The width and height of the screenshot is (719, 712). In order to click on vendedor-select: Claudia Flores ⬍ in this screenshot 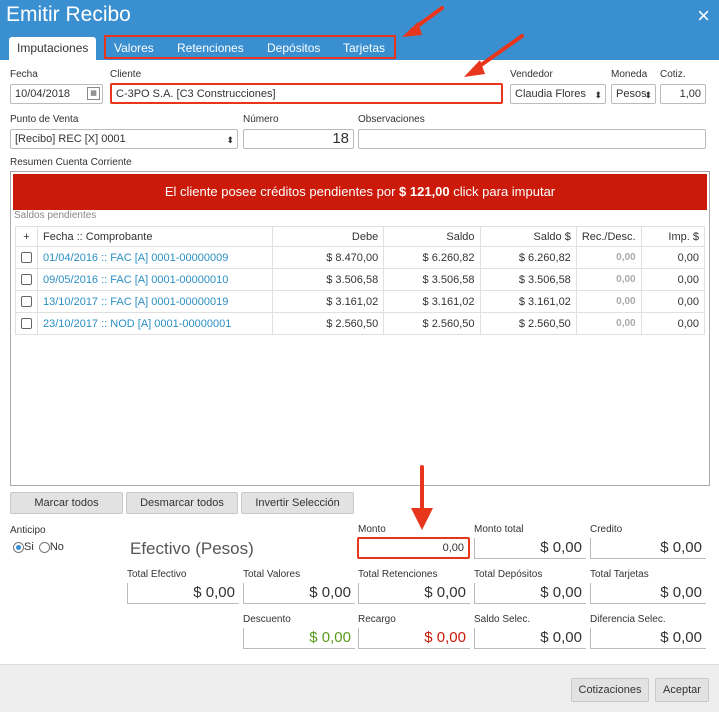, I will do `click(558, 94)`.